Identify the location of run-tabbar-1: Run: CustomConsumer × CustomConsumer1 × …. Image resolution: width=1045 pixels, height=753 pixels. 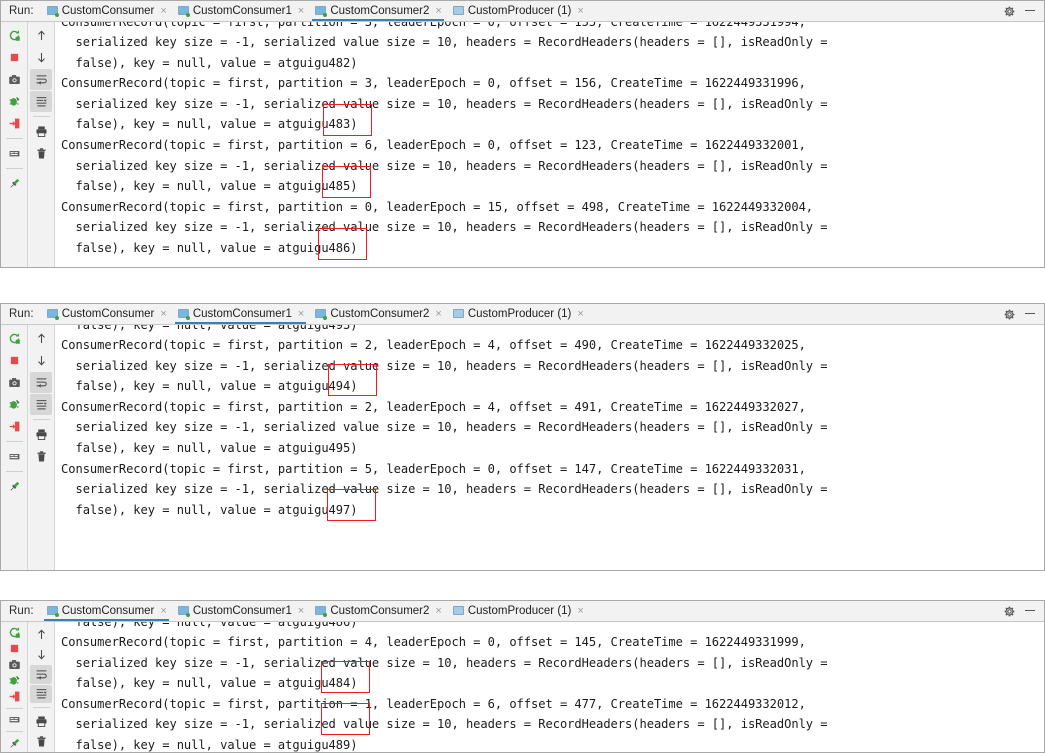
(522, 11).